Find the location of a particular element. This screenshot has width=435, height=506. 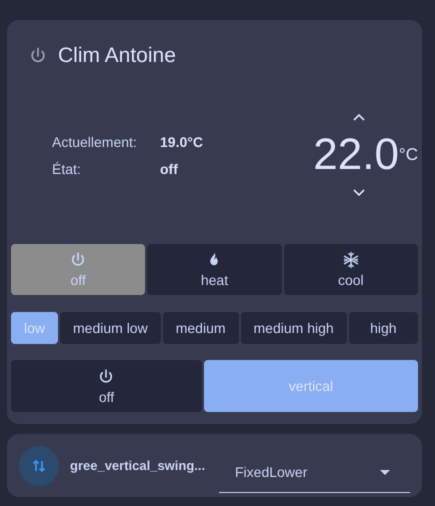

mode-button: heat is located at coordinates (214, 269).